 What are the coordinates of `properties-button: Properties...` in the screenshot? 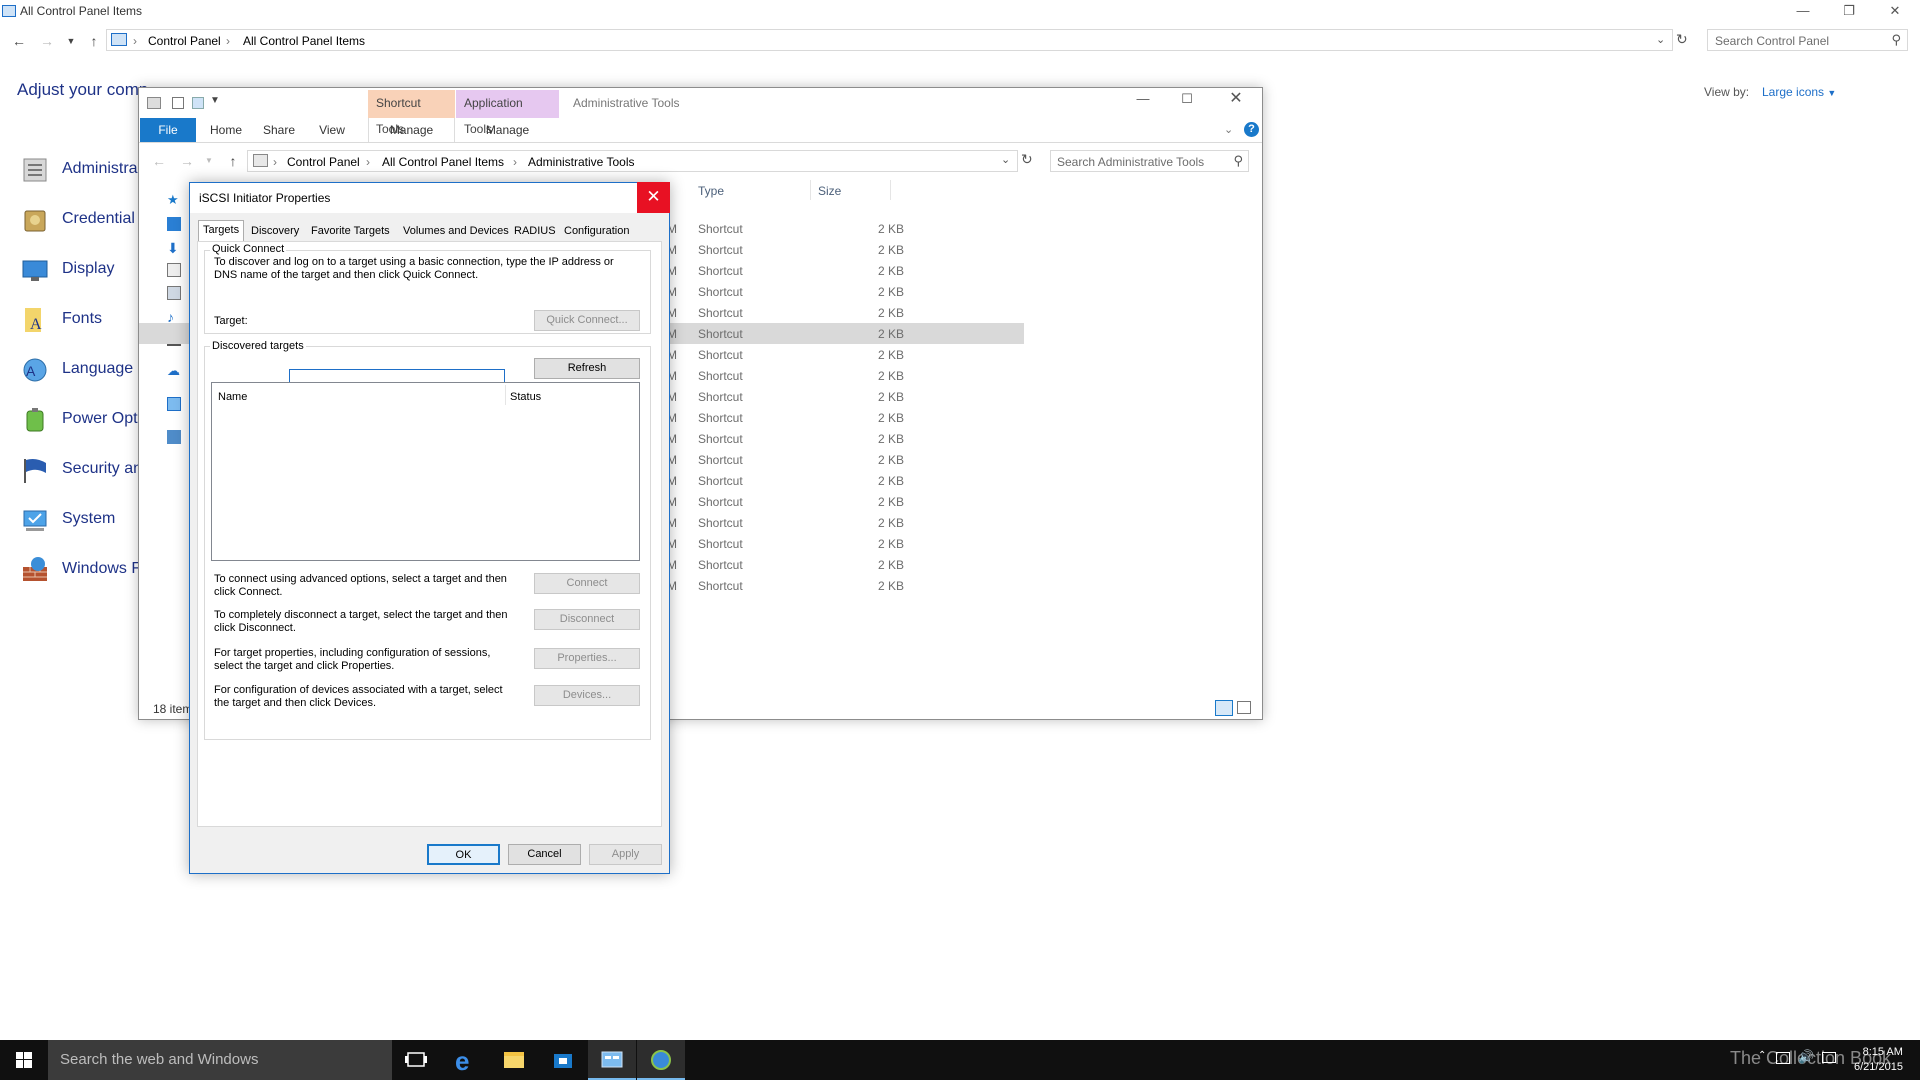 It's located at (587, 658).